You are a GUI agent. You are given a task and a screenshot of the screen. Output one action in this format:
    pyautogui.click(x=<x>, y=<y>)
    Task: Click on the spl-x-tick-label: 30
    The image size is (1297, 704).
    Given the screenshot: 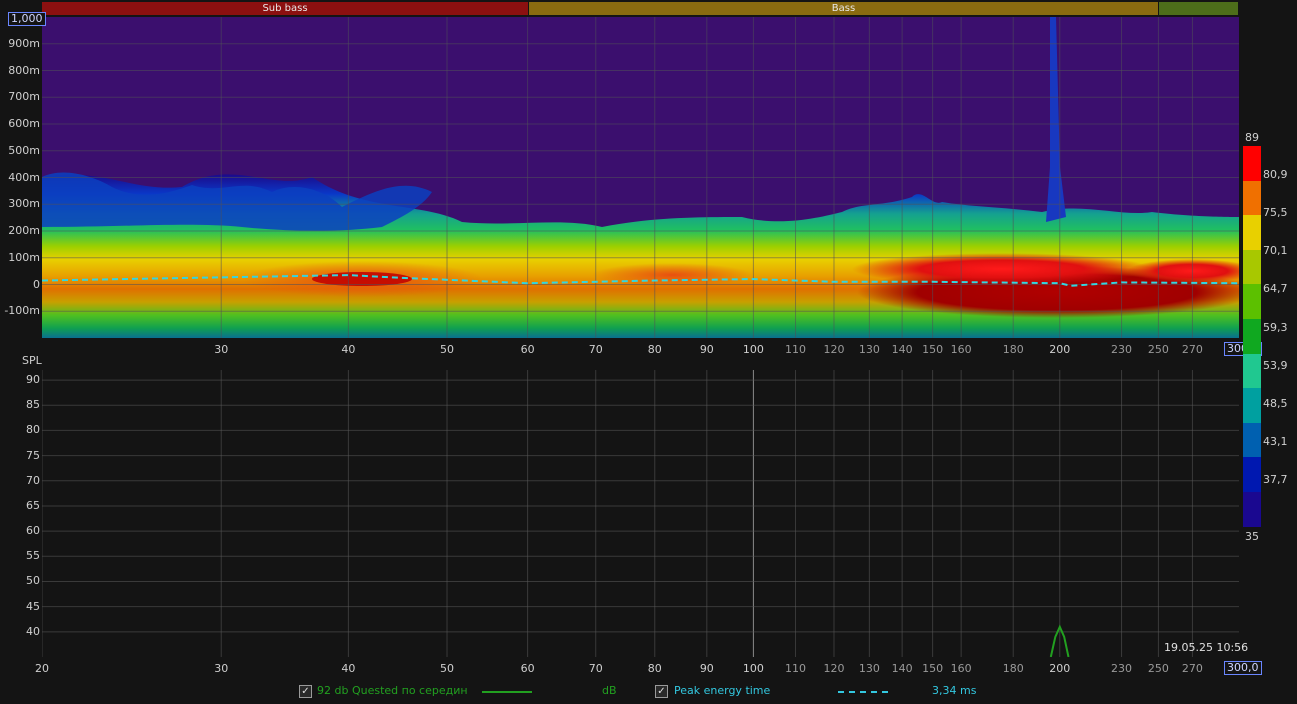 What is the action you would take?
    pyautogui.click(x=221, y=668)
    